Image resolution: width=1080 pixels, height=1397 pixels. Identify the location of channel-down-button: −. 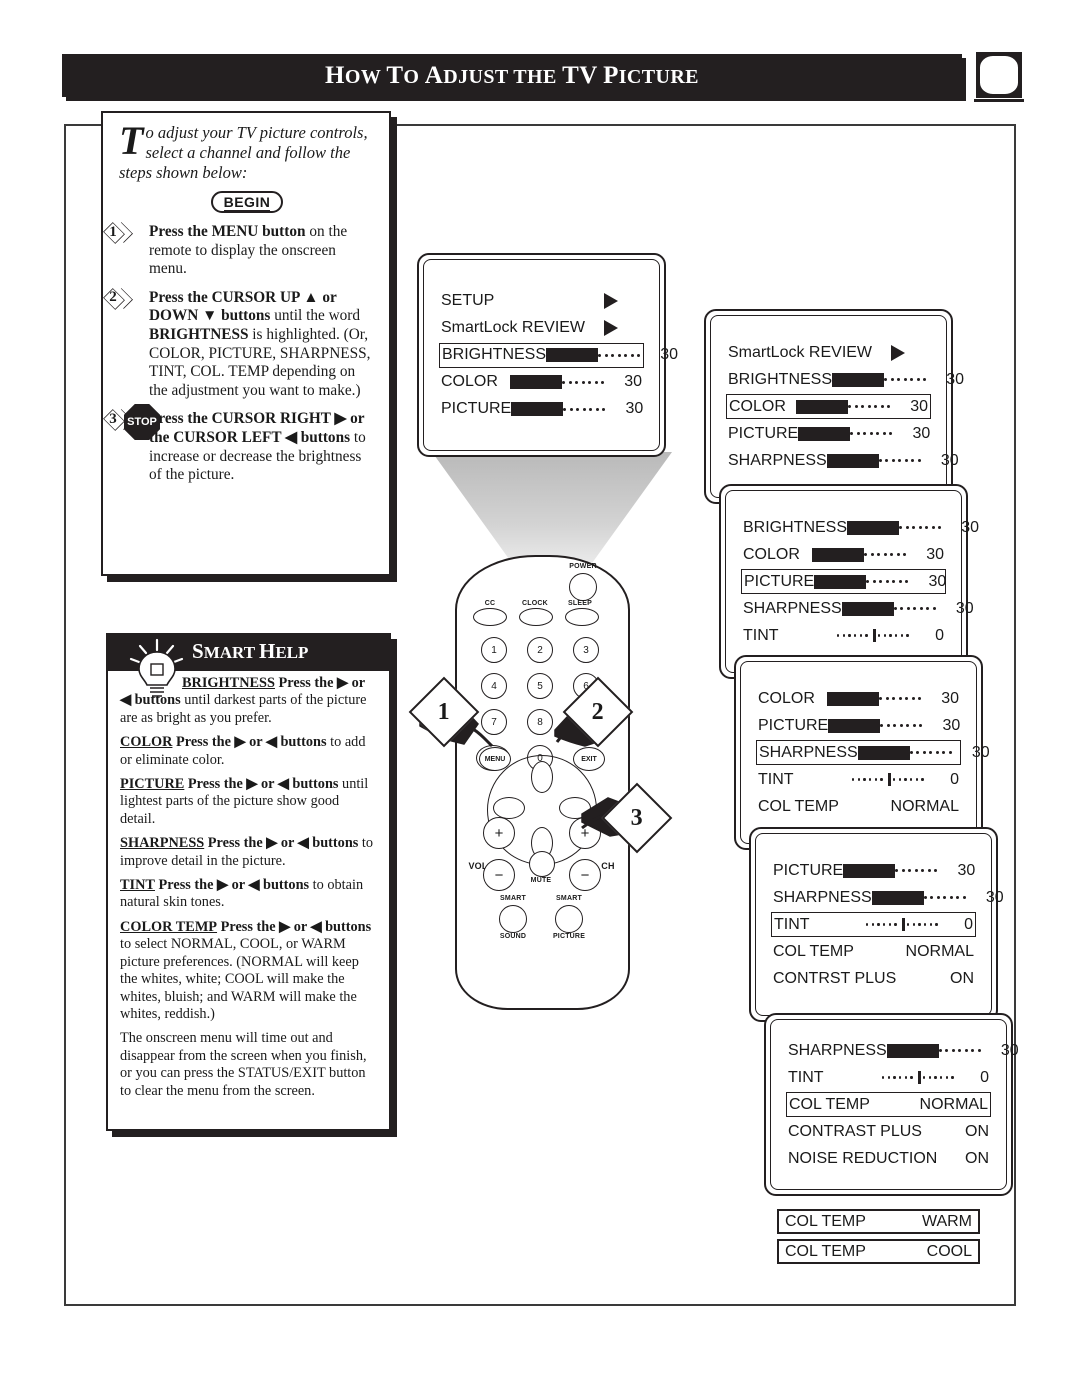
(585, 875).